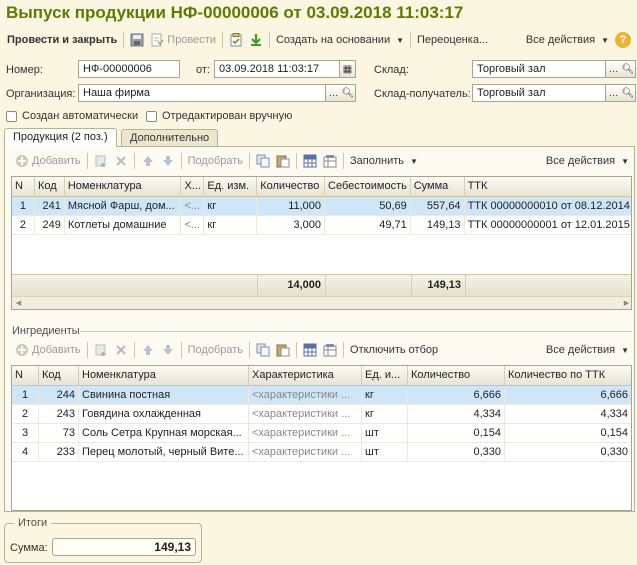 This screenshot has height=565, width=637. What do you see at coordinates (394, 350) in the screenshot?
I see `disable-filter-button: Отключить отбор` at bounding box center [394, 350].